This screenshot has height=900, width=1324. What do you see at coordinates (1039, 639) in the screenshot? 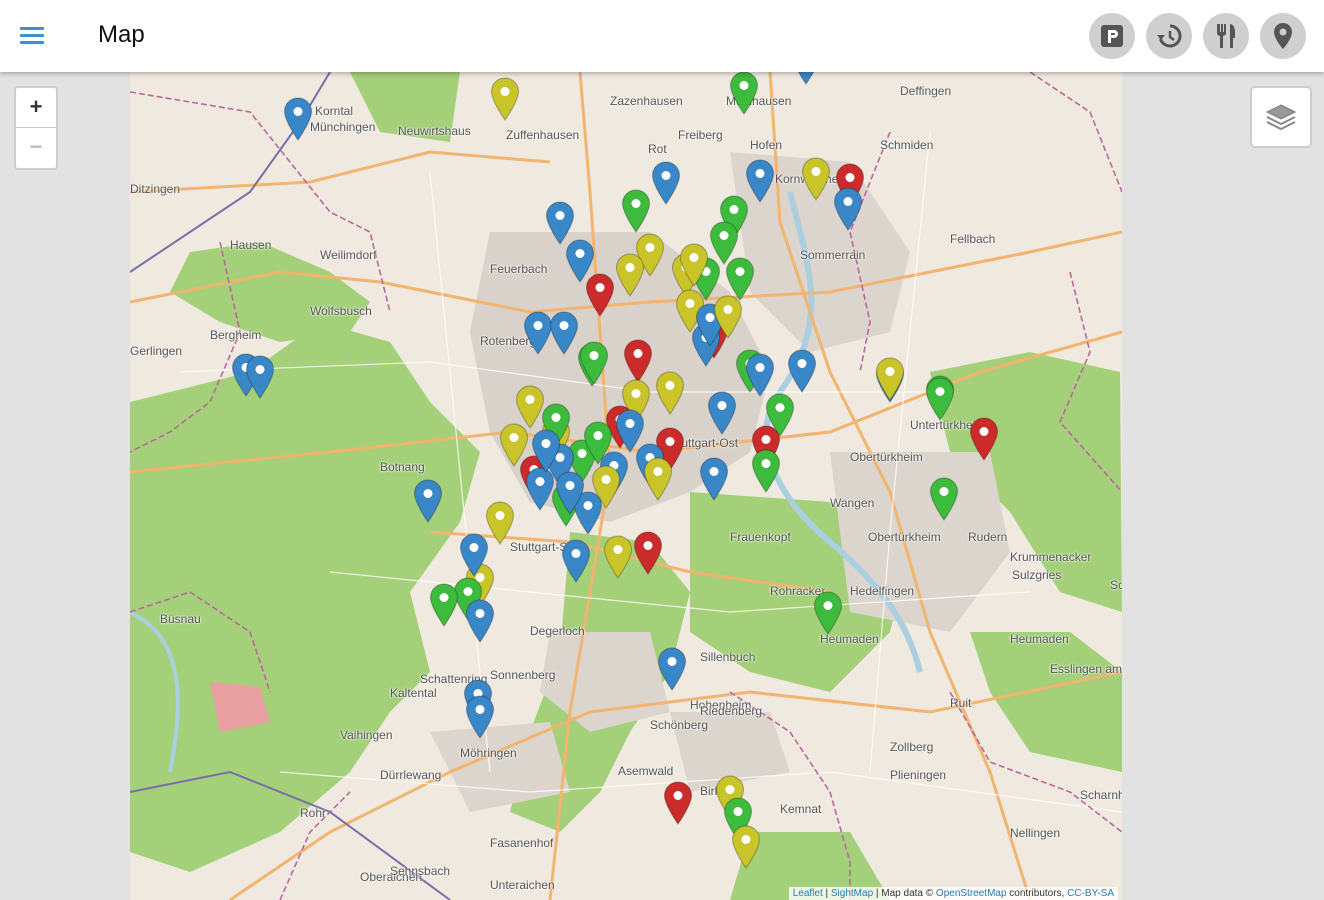
I see `place-label: Heumaden` at bounding box center [1039, 639].